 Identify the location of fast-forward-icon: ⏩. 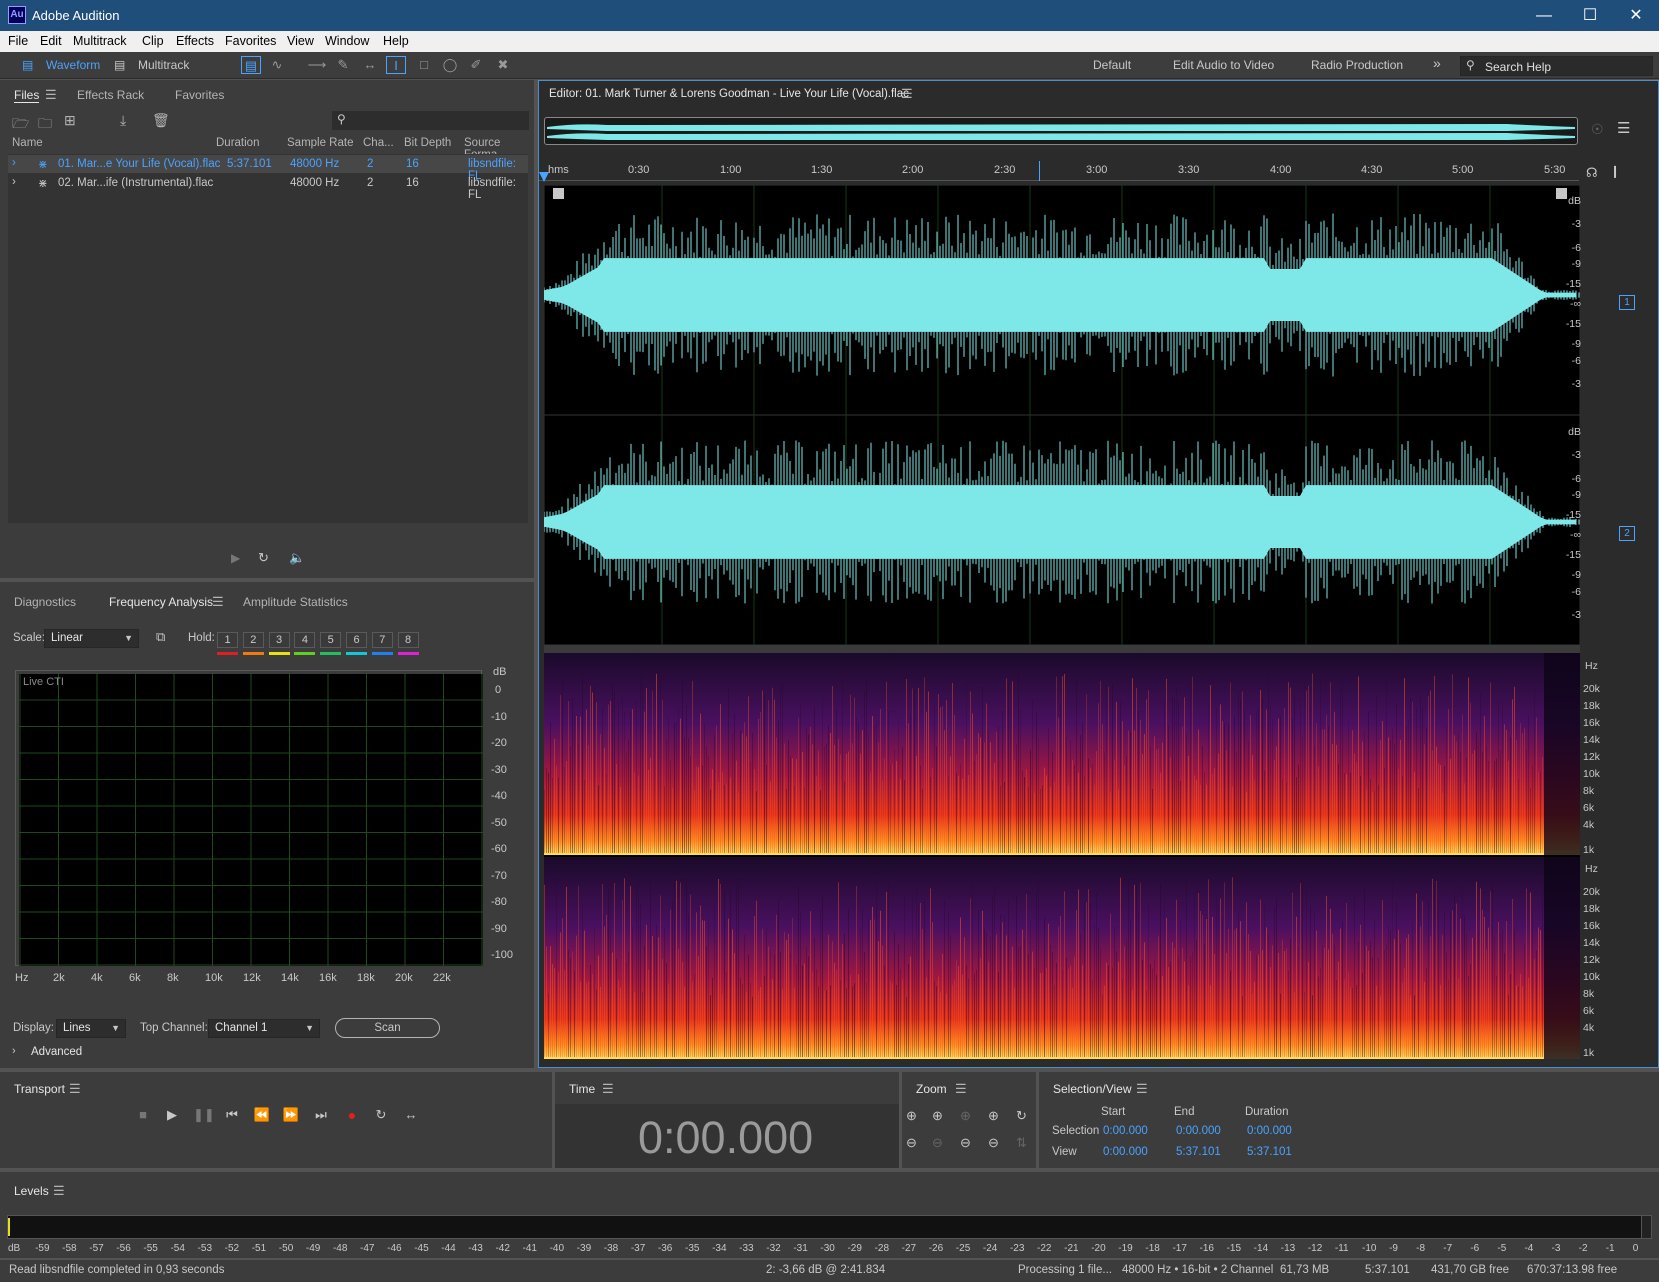
(291, 1115).